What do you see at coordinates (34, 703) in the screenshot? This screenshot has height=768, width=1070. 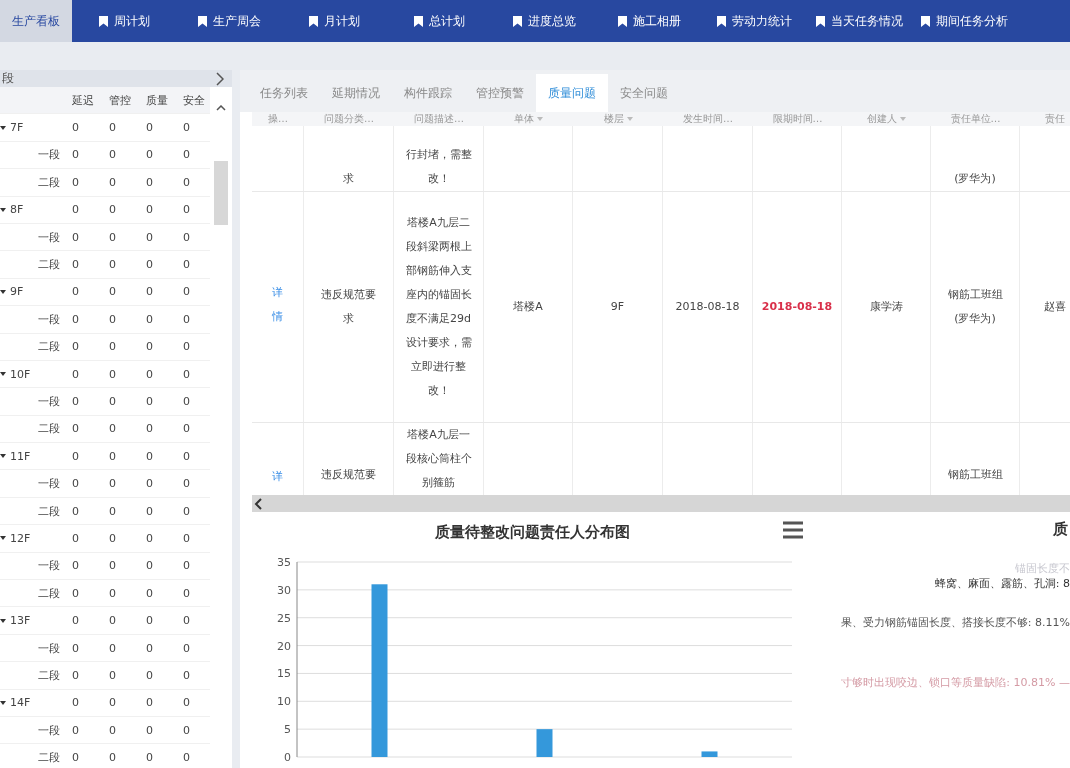 I see `tree-node: 14F` at bounding box center [34, 703].